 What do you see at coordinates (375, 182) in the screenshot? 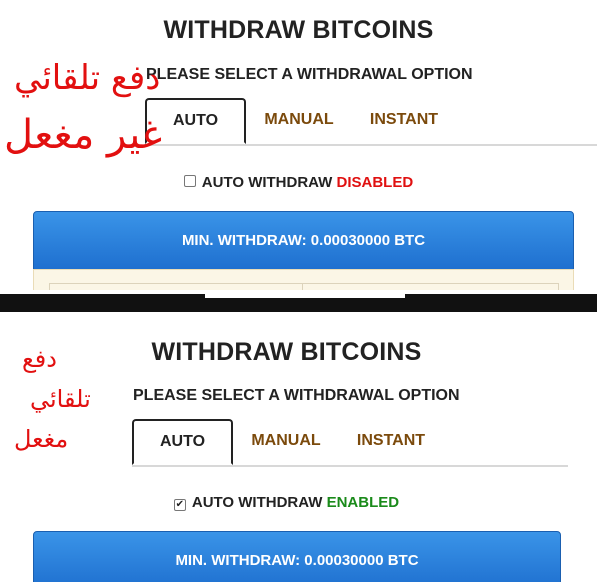
I see `auto-withdraw-status: DISABLED` at bounding box center [375, 182].